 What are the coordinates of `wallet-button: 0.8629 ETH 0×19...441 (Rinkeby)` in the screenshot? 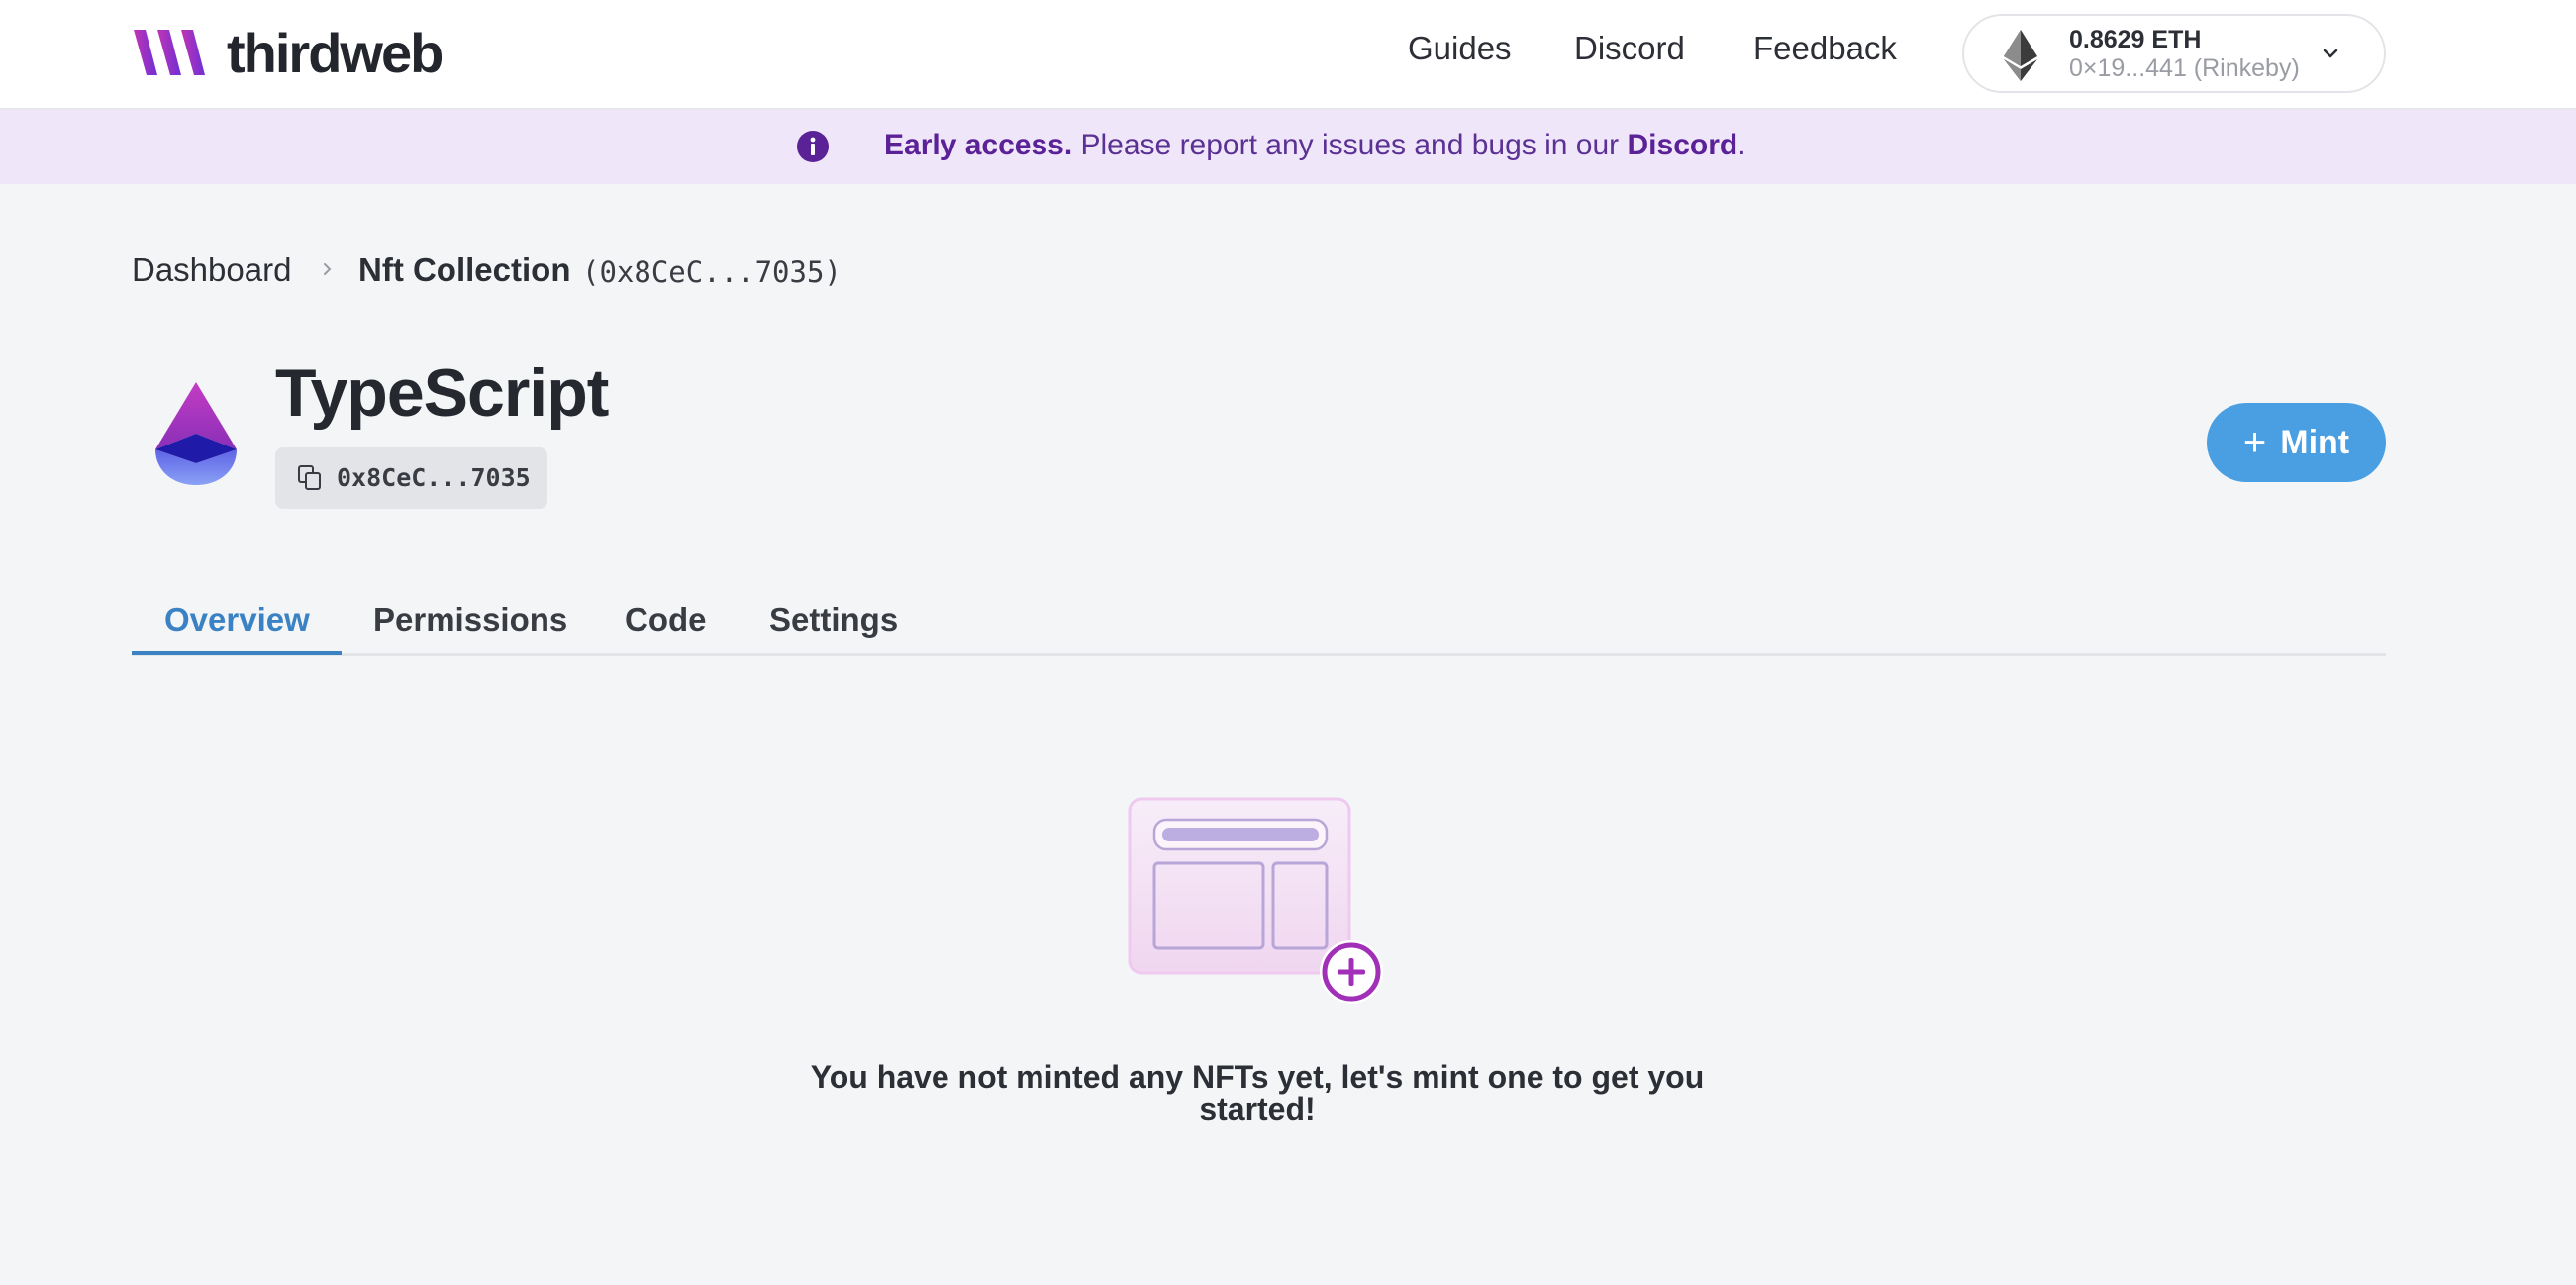 It's located at (2174, 53).